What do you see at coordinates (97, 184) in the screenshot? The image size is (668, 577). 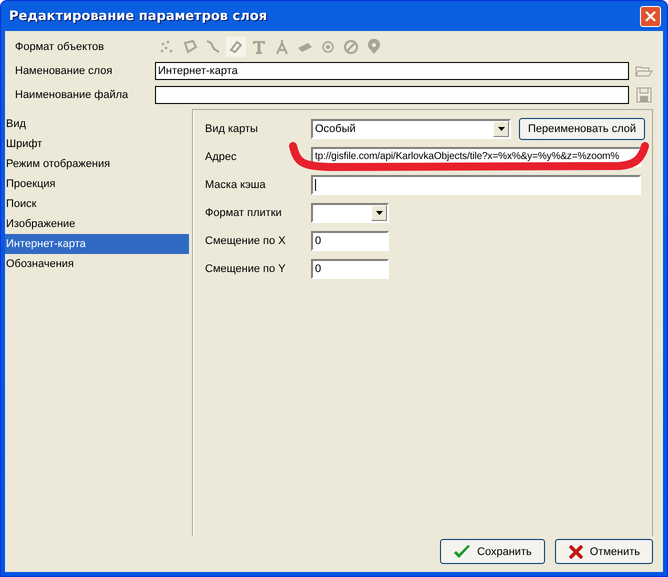 I see `sidebar-item: Проекция` at bounding box center [97, 184].